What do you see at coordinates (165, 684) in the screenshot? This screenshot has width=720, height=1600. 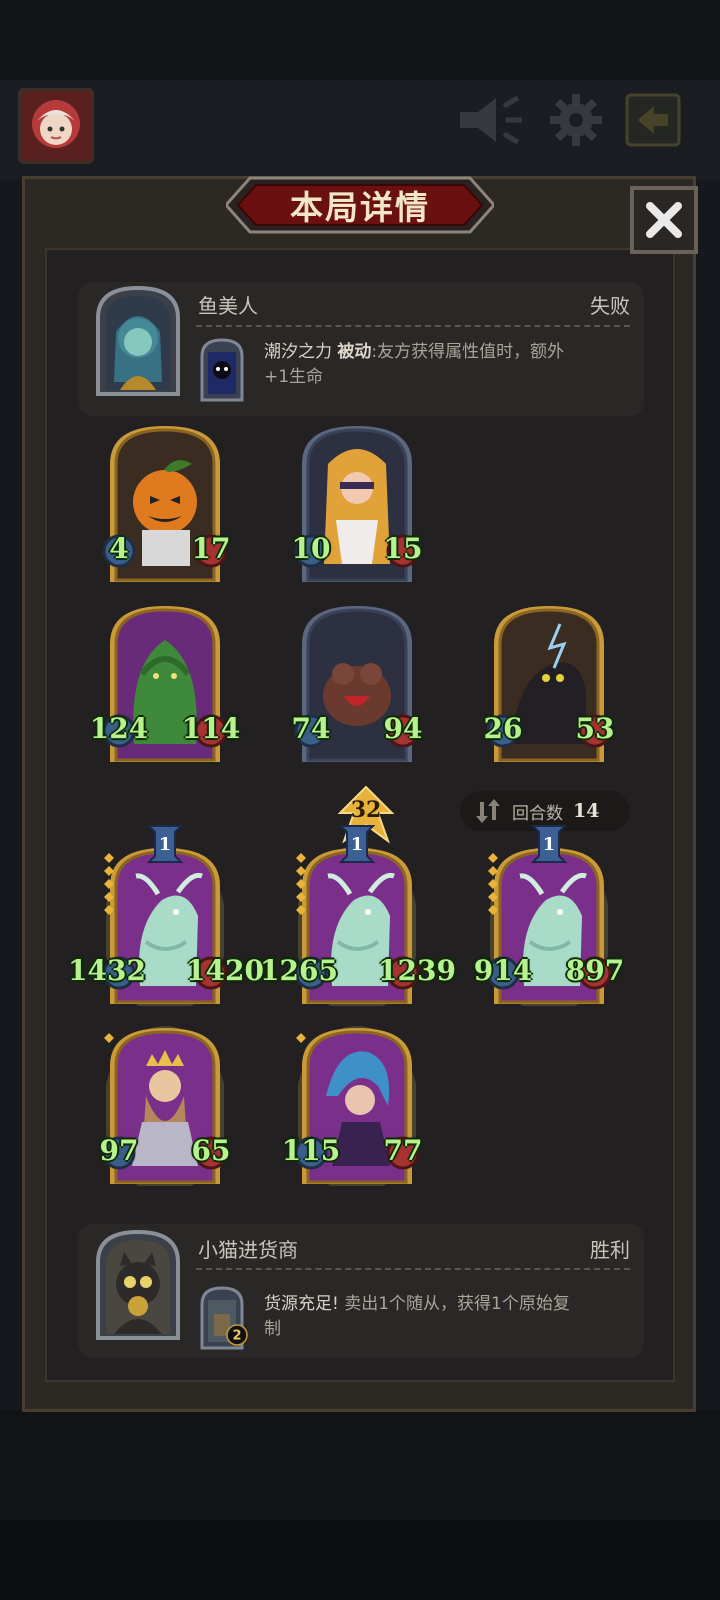 I see `opponent-unit-card: 124 114` at bounding box center [165, 684].